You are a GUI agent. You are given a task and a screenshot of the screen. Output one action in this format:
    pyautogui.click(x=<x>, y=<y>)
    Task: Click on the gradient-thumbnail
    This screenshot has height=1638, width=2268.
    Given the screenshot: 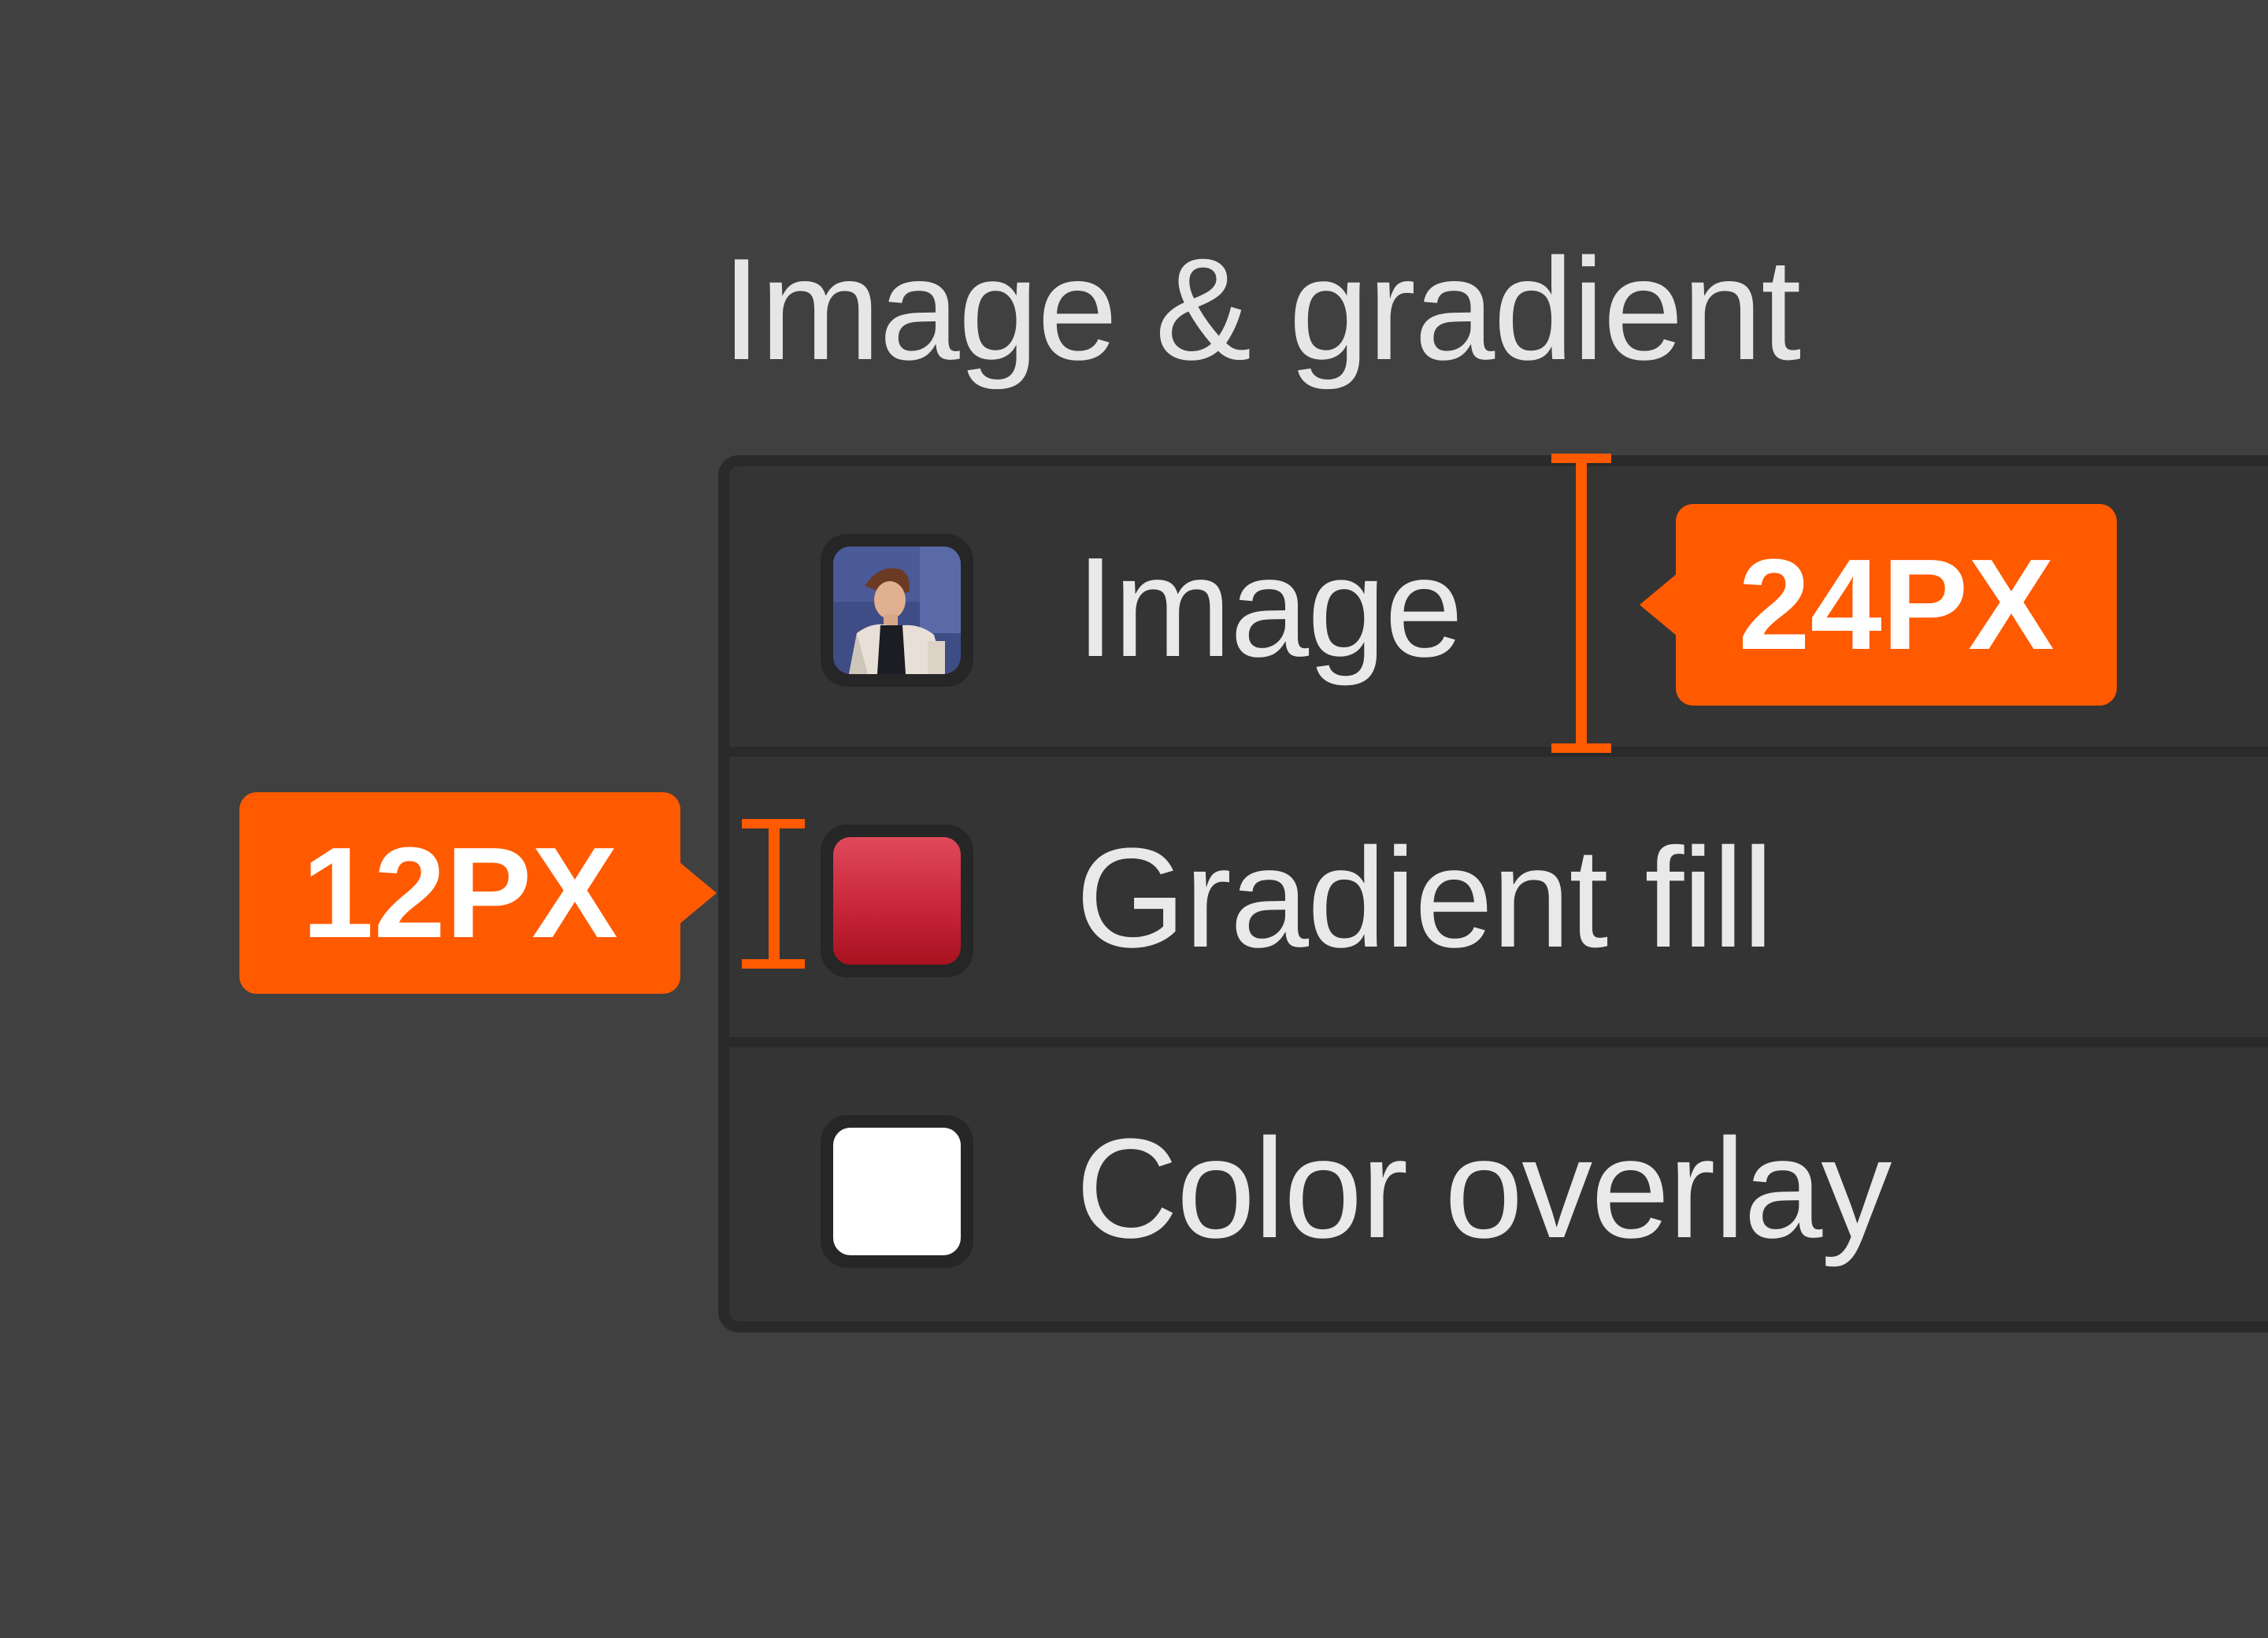 What is the action you would take?
    pyautogui.click(x=897, y=901)
    